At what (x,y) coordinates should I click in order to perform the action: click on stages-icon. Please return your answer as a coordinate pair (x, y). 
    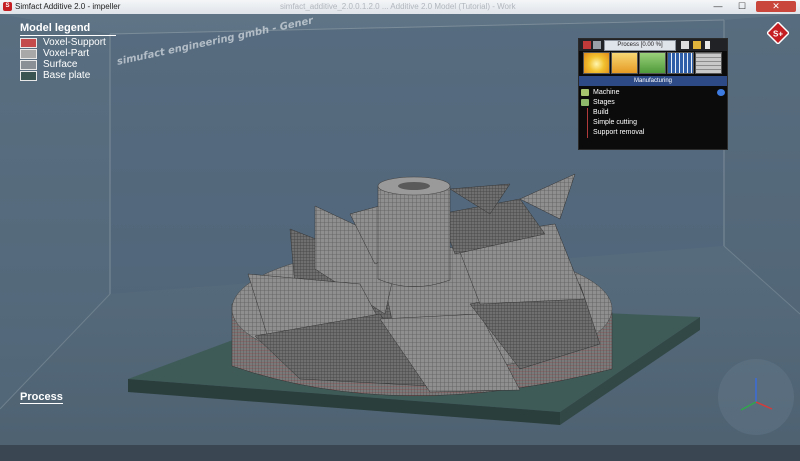
    Looking at the image, I should click on (585, 102).